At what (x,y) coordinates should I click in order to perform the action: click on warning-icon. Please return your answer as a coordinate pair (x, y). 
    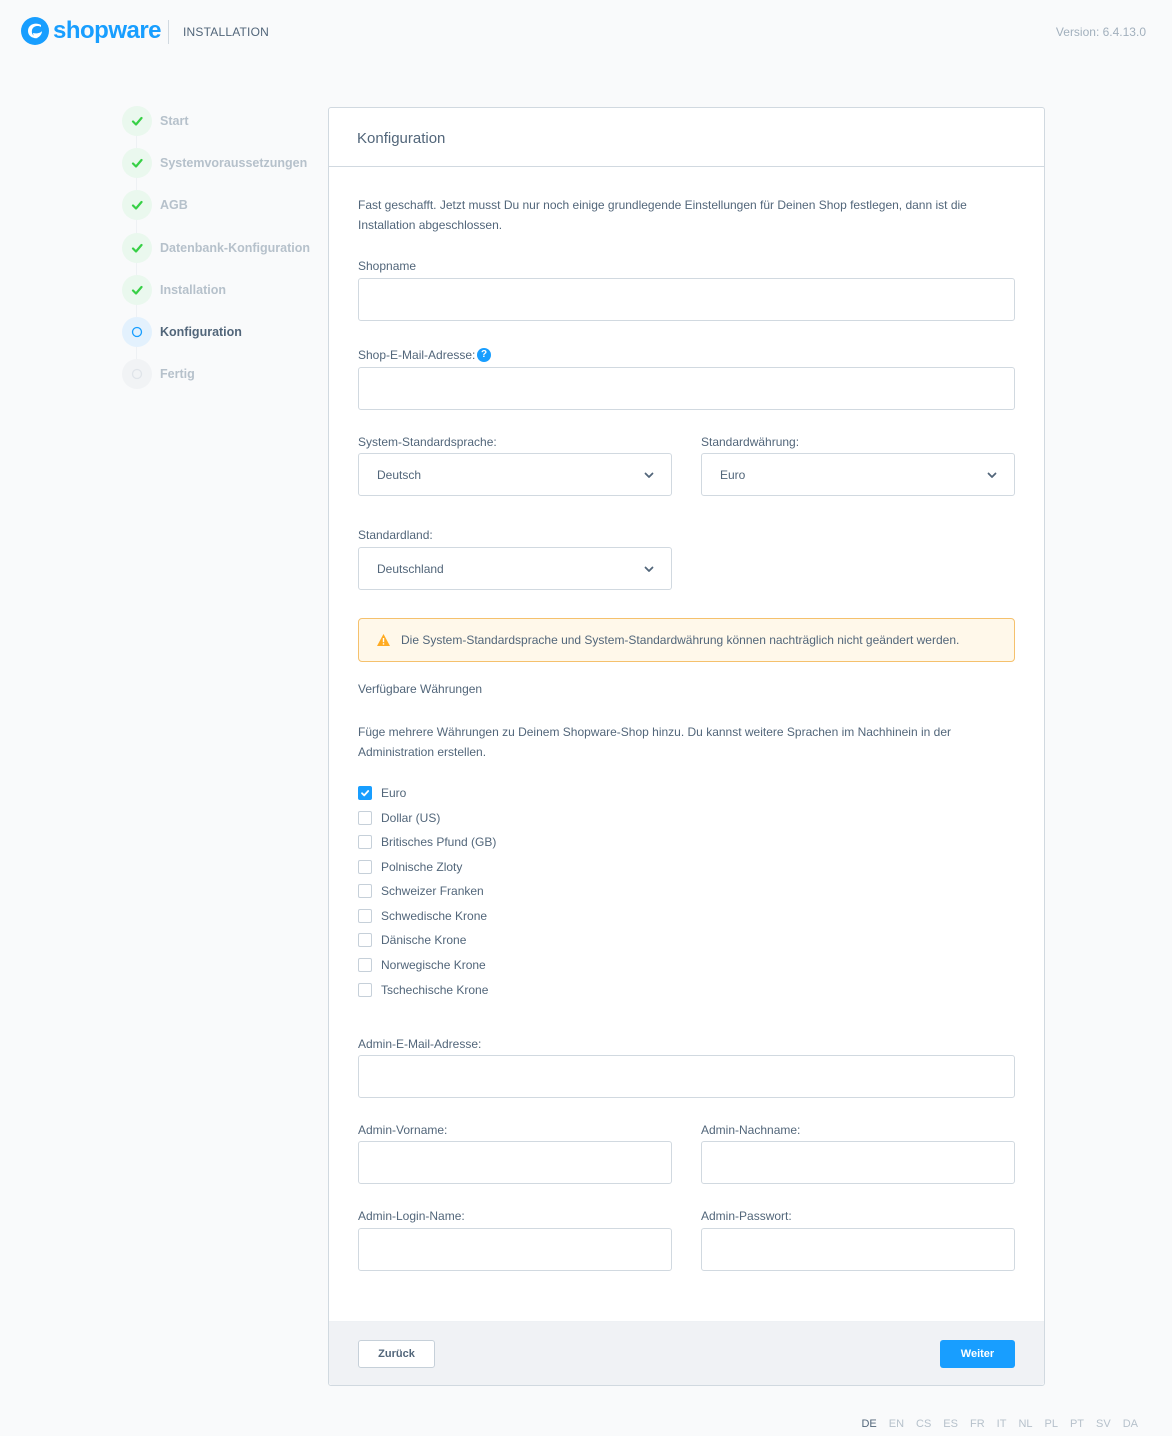
    Looking at the image, I should click on (383, 640).